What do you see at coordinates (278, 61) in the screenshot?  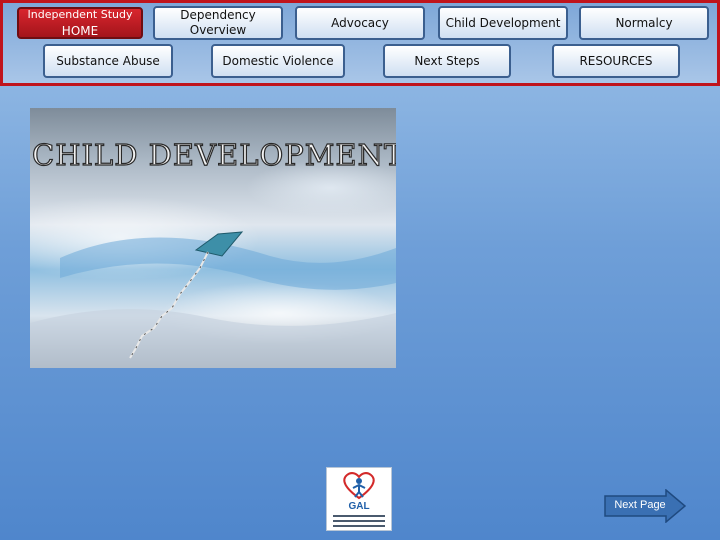 I see `domestic-violence-button: Domestic Violence` at bounding box center [278, 61].